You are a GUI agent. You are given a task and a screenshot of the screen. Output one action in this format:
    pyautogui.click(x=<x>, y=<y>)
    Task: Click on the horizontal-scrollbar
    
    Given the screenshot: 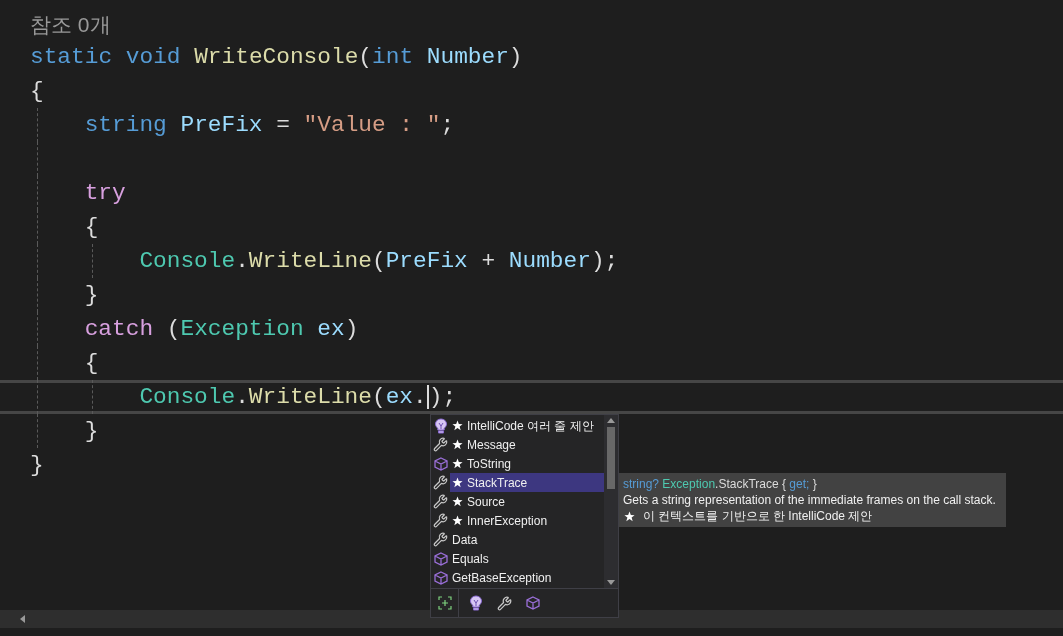 What is the action you would take?
    pyautogui.click(x=531, y=619)
    